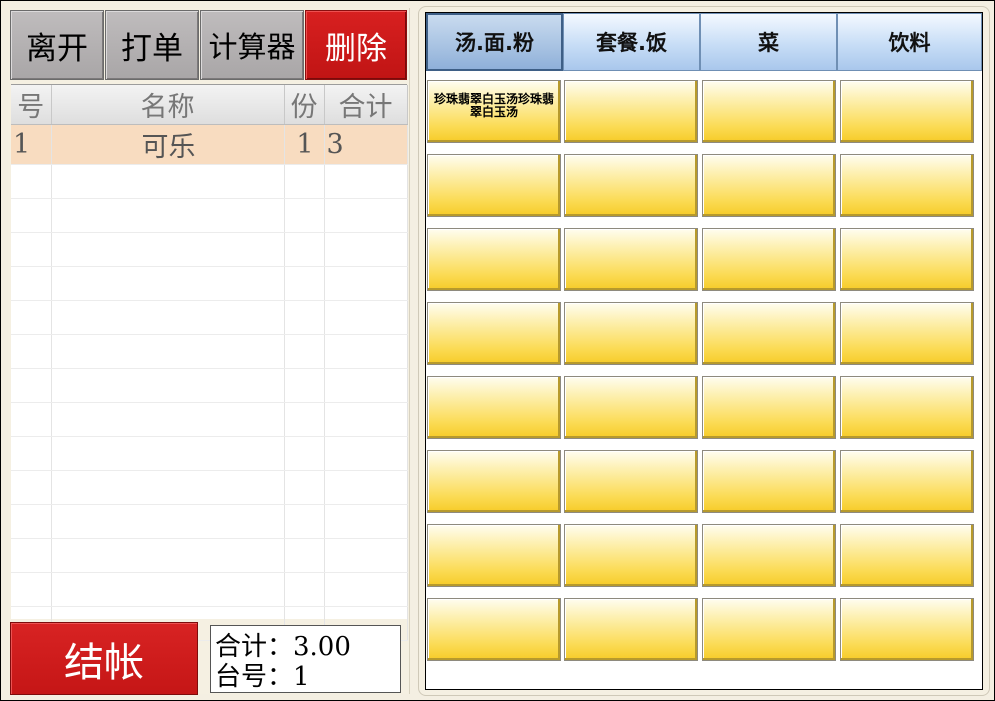  What do you see at coordinates (31, 144) in the screenshot?
I see `row-number: 1` at bounding box center [31, 144].